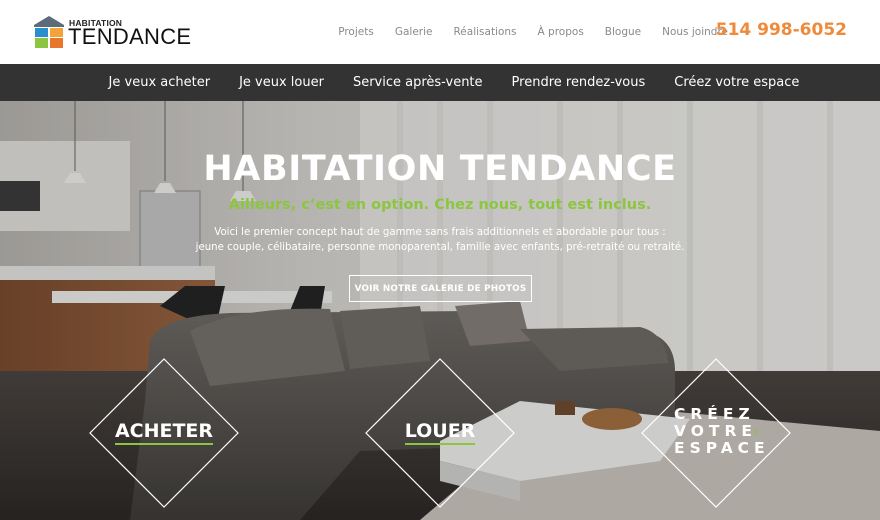 This screenshot has height=520, width=880. What do you see at coordinates (356, 32) in the screenshot?
I see `top-nav-projets: Projets` at bounding box center [356, 32].